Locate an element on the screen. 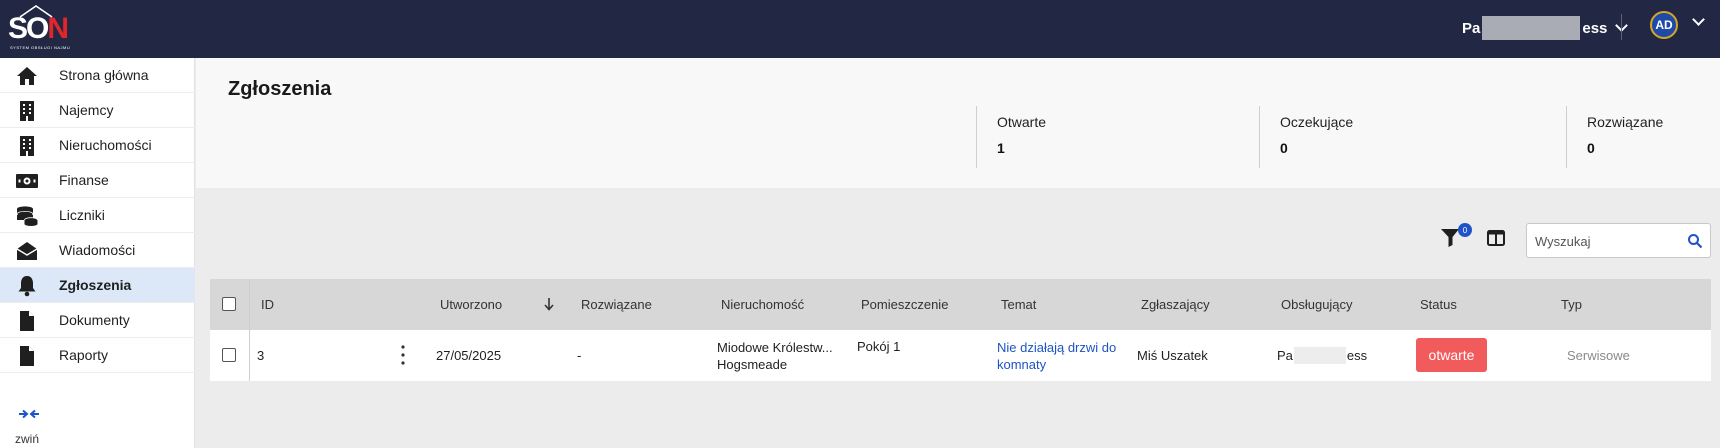 This screenshot has height=448, width=1720. column-header-property: Nieruchomość is located at coordinates (762, 304).